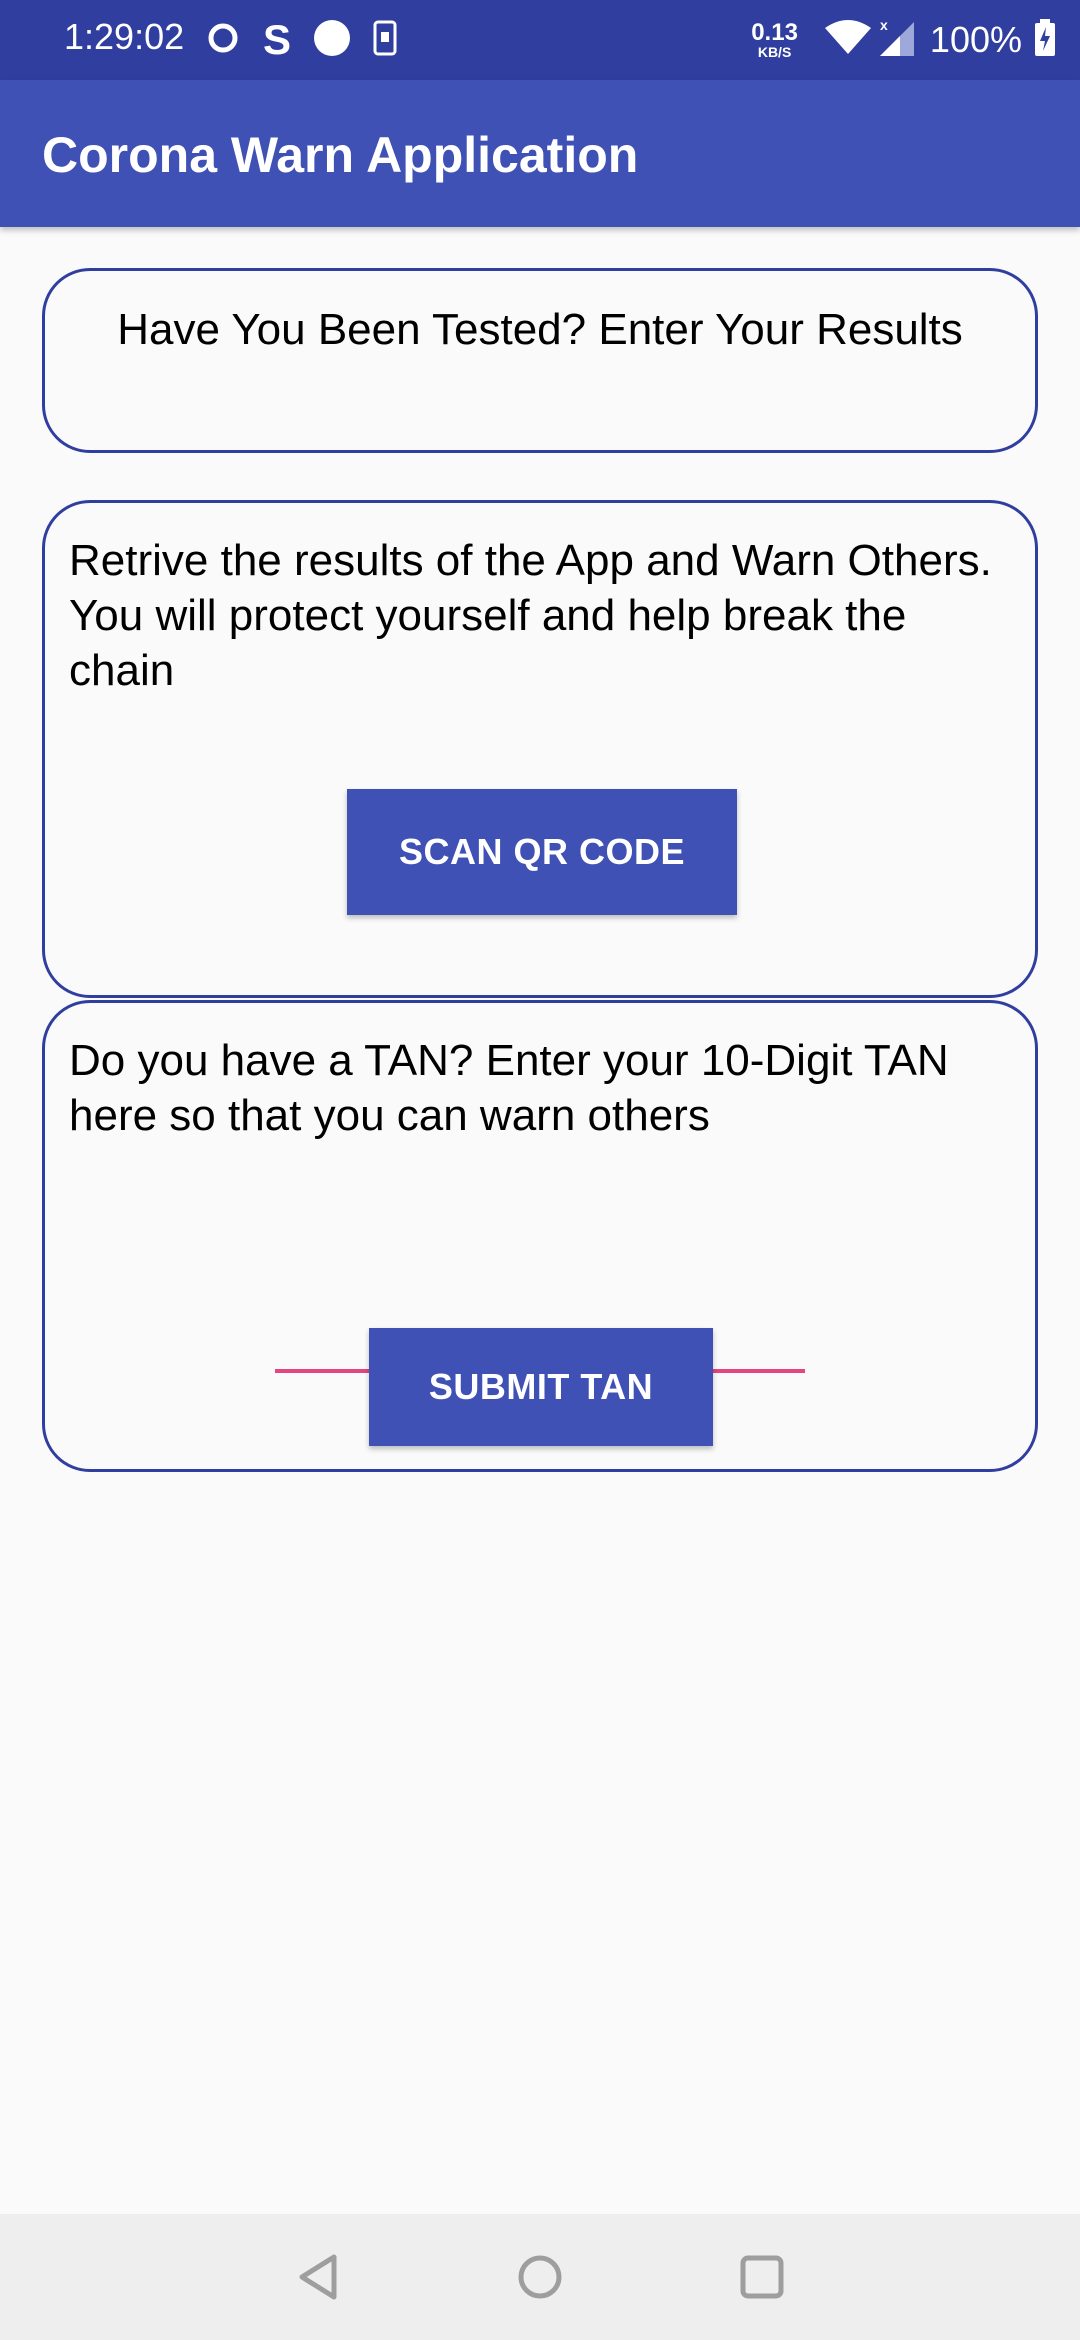  What do you see at coordinates (762, 2277) in the screenshot?
I see `recents-icon` at bounding box center [762, 2277].